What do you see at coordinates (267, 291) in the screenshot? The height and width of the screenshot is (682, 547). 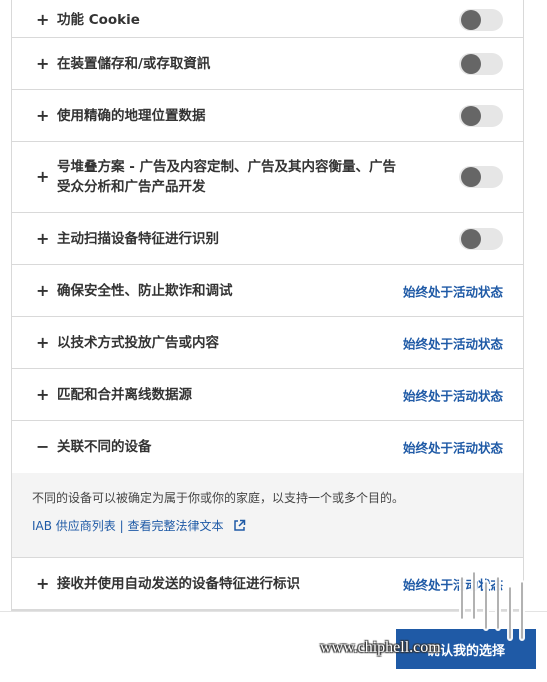 I see `purpose-row-security: + 确保安全性、防止欺诈和调试 始终处于活动状态` at bounding box center [267, 291].